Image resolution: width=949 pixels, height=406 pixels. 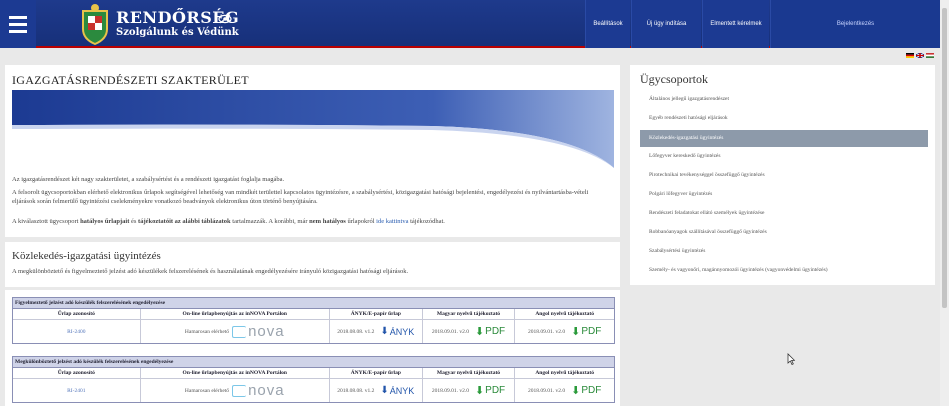 I want to click on sidebar-item-traffic: Közlekedés-igazgatási ügyintézés, so click(x=784, y=138).